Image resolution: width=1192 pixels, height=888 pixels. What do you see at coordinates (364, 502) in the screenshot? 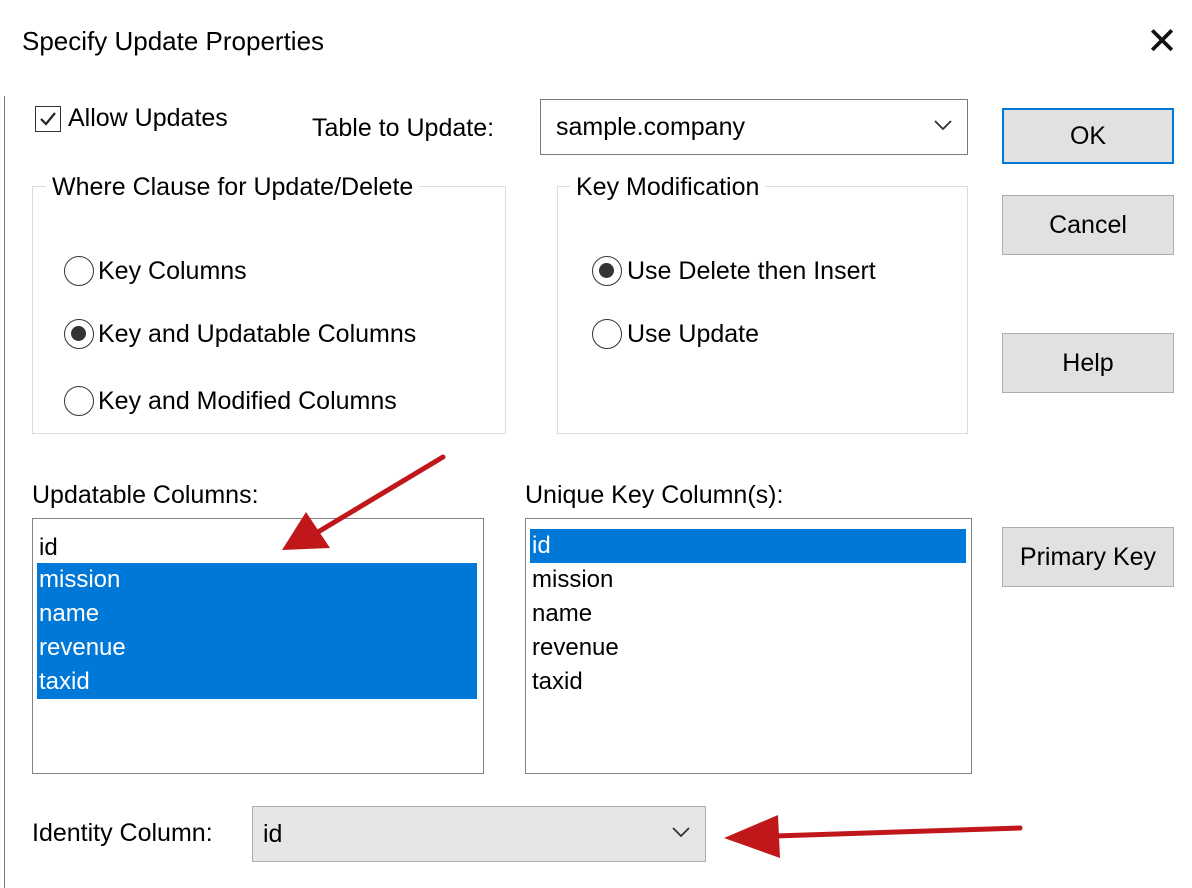
I see `annotation-arrow-updatable` at bounding box center [364, 502].